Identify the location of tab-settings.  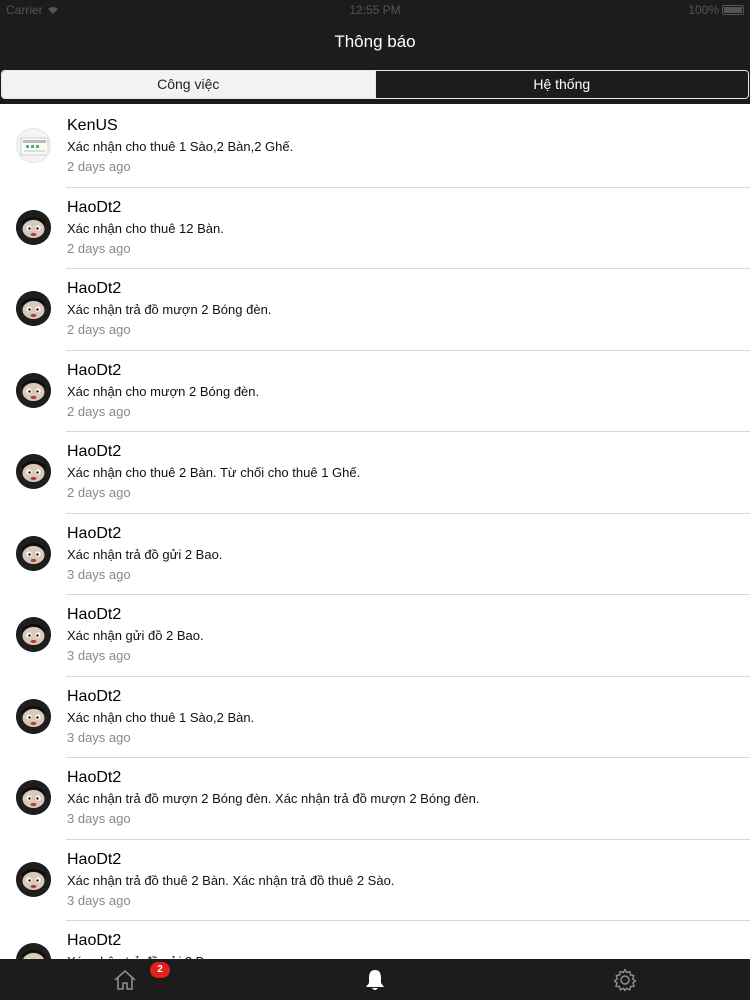
(625, 979).